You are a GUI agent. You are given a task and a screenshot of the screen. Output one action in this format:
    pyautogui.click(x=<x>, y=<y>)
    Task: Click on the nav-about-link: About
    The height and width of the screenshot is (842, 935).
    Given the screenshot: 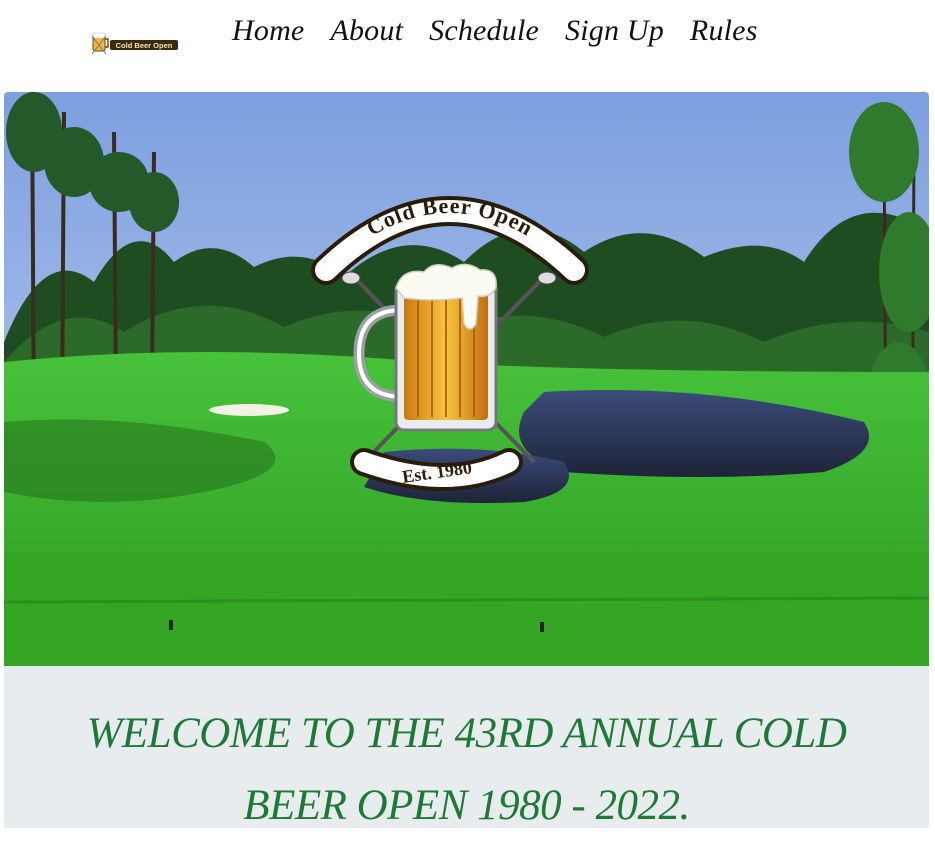 What is the action you would take?
    pyautogui.click(x=366, y=31)
    